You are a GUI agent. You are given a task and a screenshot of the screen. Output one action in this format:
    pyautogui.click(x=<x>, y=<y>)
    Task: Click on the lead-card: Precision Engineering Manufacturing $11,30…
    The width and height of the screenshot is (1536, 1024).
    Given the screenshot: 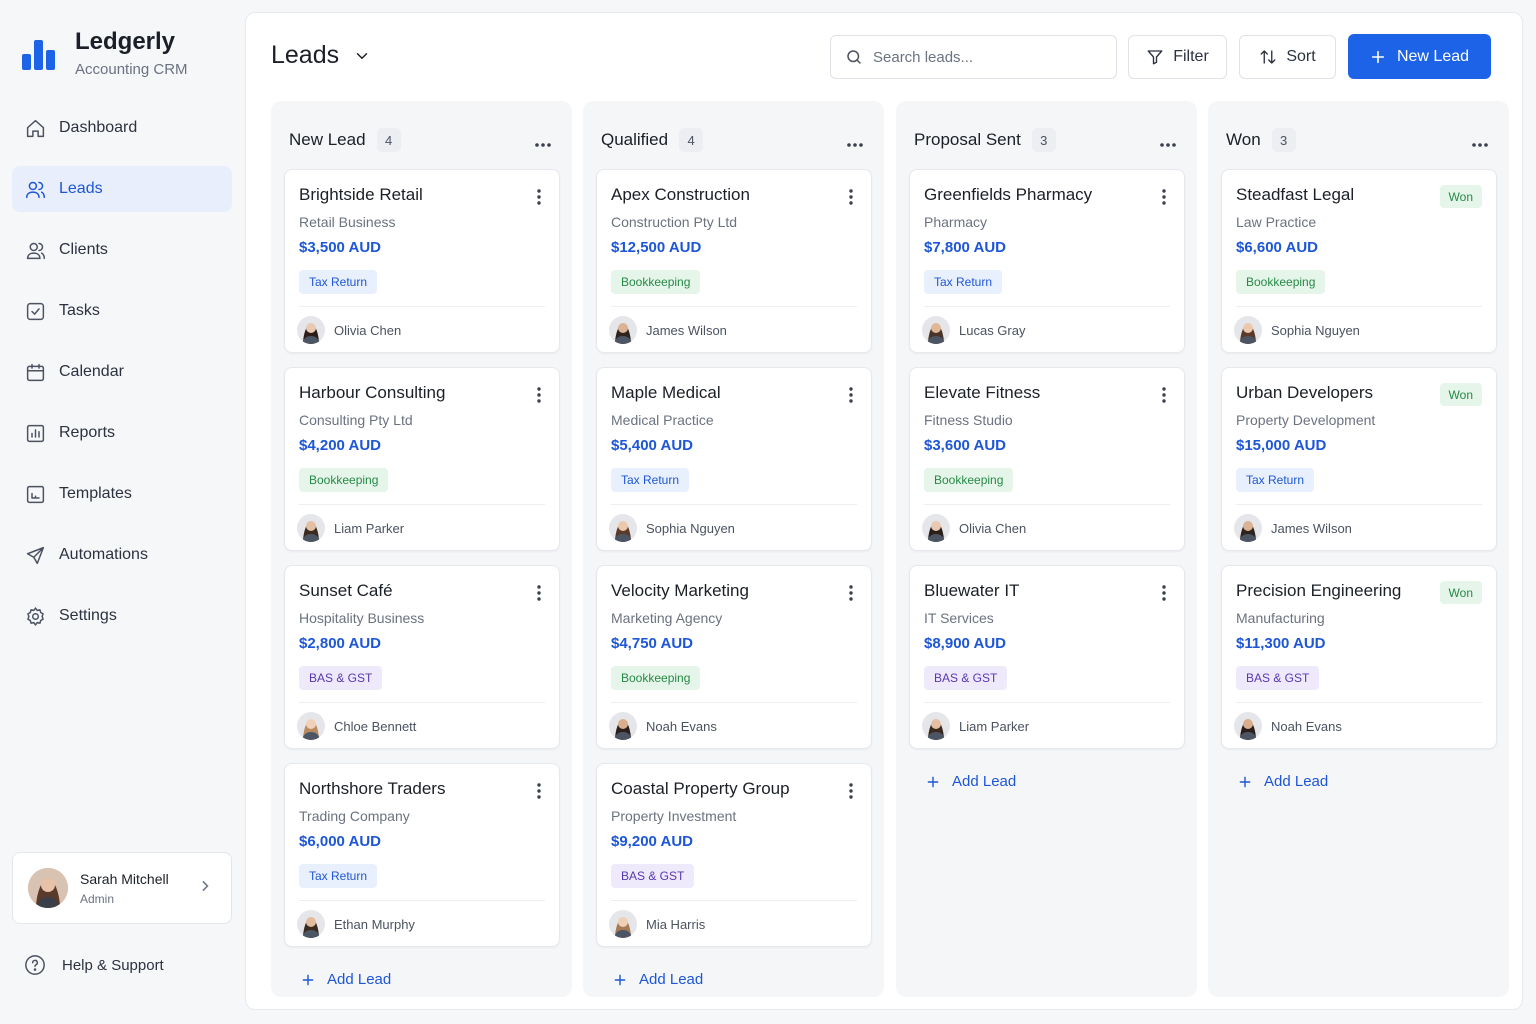 What is the action you would take?
    pyautogui.click(x=1359, y=657)
    